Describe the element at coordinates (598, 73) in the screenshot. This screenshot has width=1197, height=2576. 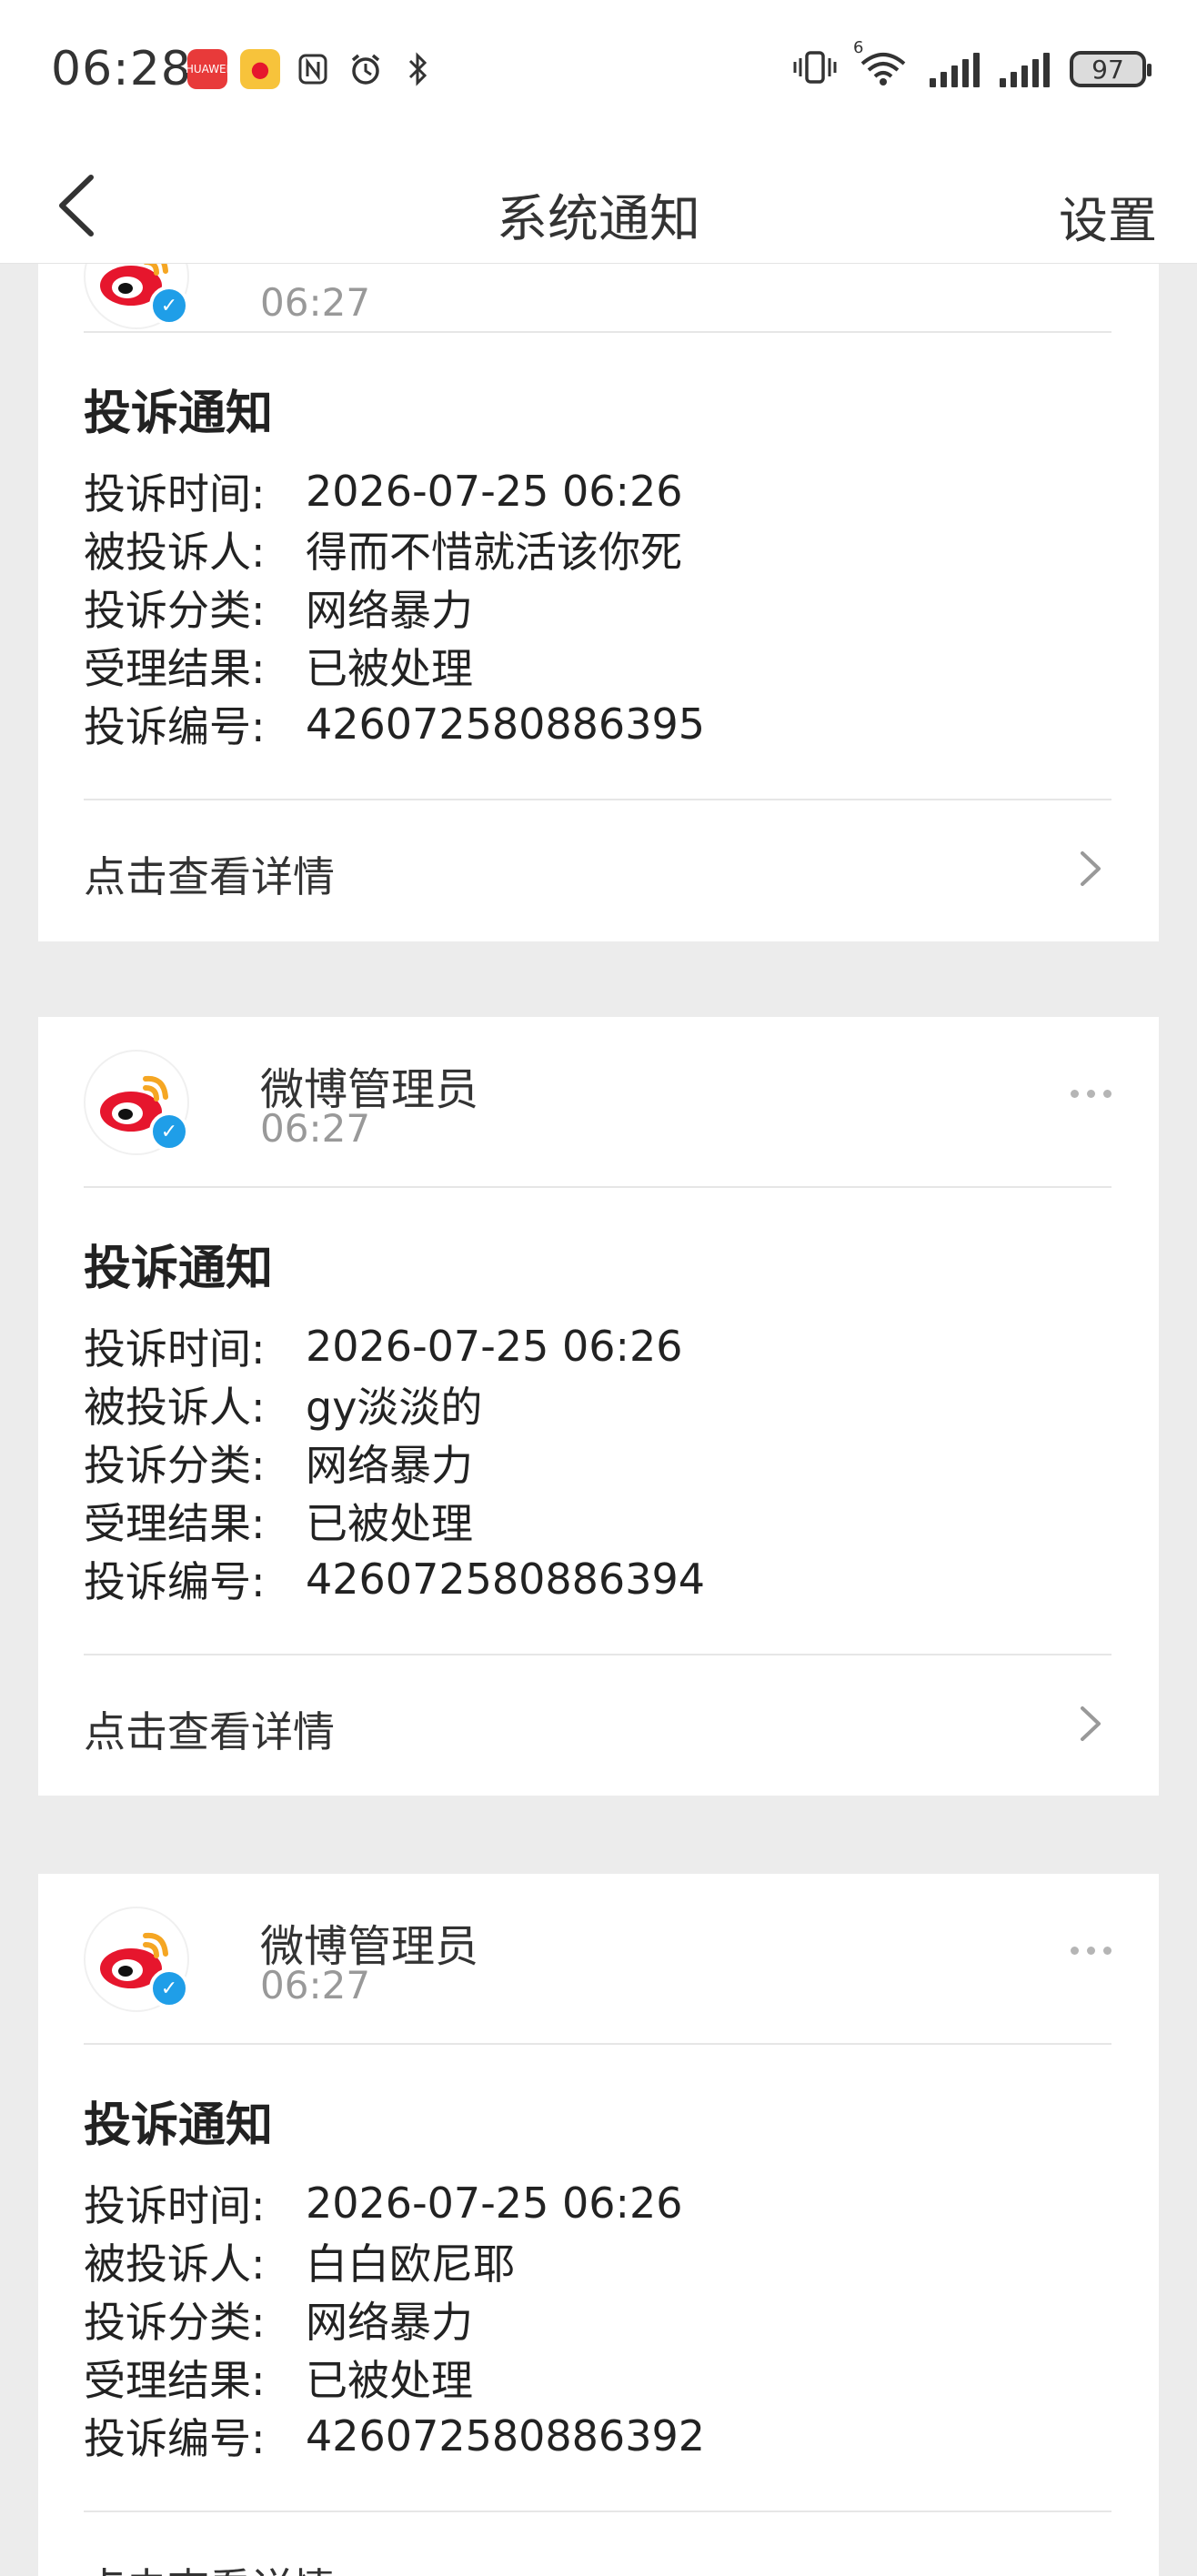
I see `status-bar: 06:28 HUAWEI ● 6 97` at that location.